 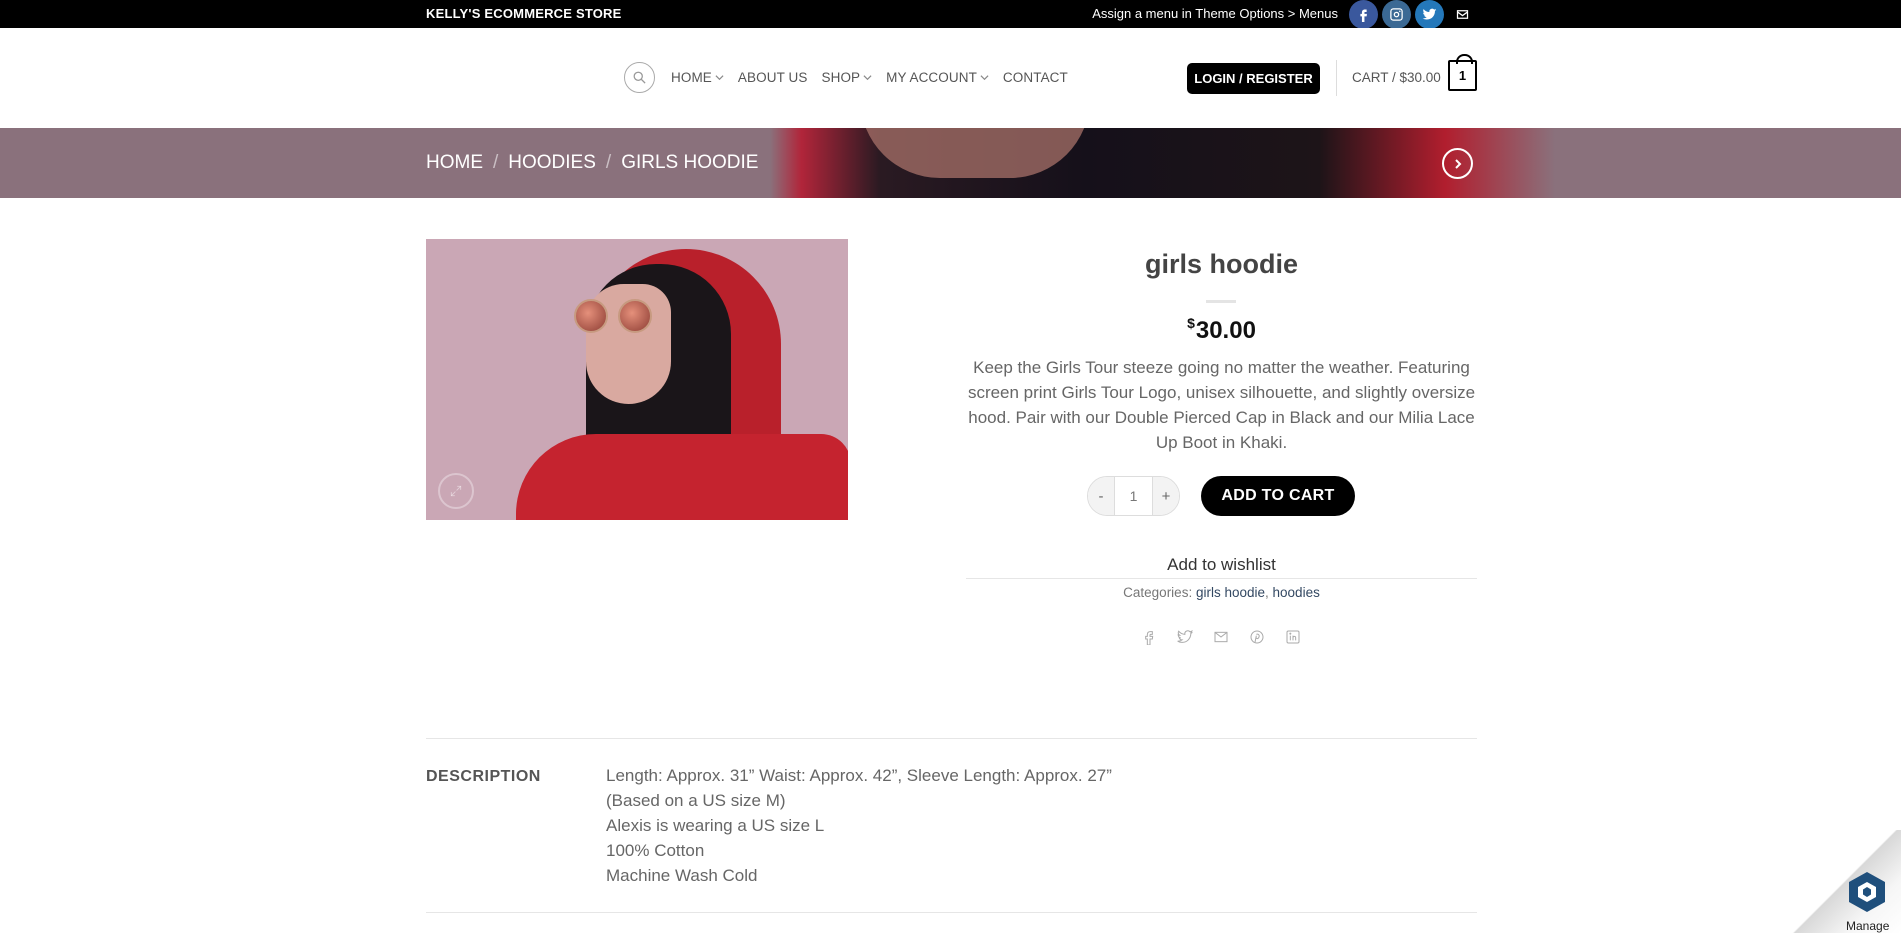 I want to click on next-product-button, so click(x=1457, y=163).